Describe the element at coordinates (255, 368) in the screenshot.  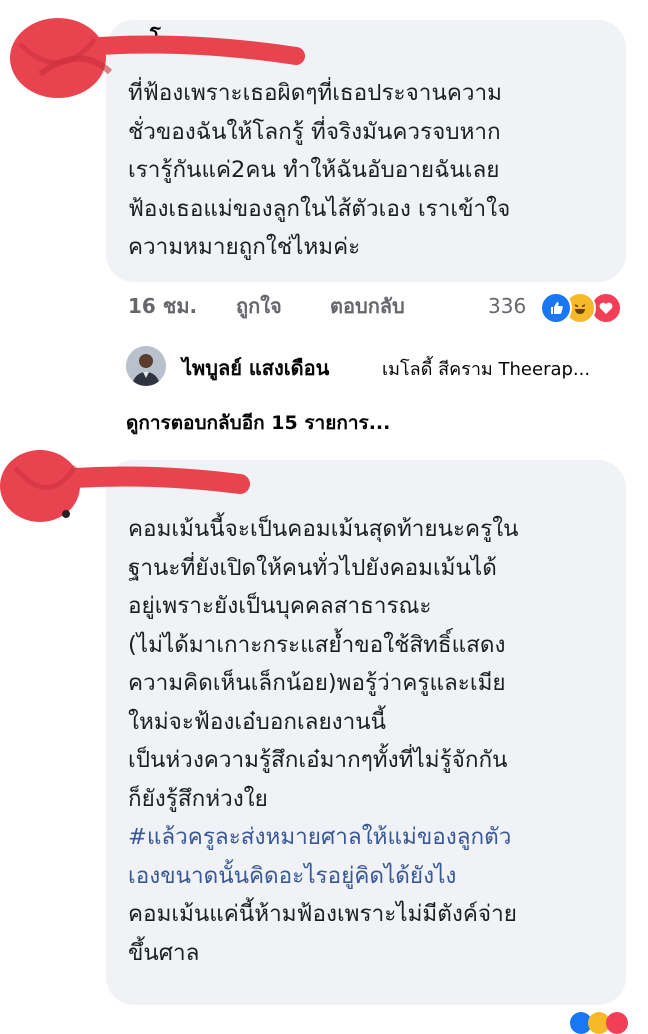
I see `reply-author-name: ไพบูลย์ แสงเดือน` at that location.